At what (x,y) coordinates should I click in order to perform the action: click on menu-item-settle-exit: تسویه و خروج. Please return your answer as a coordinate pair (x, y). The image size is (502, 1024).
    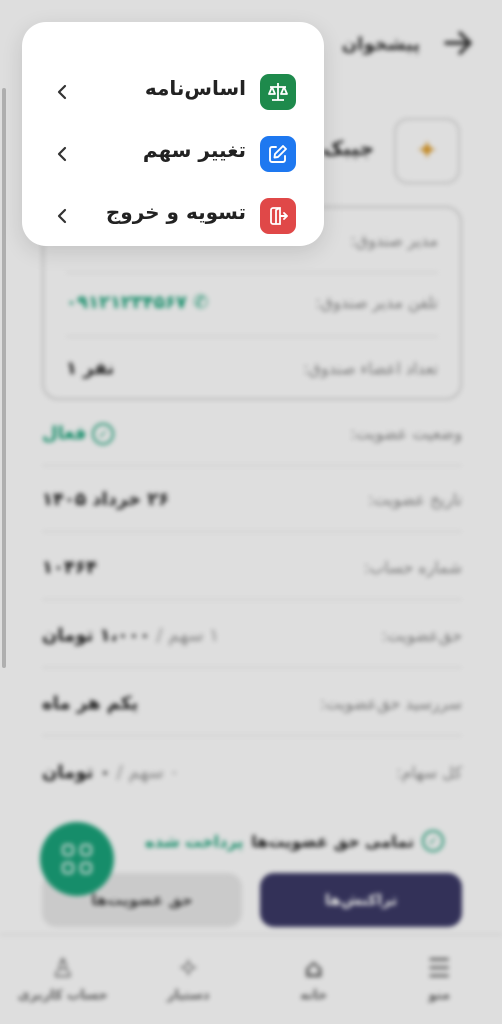
    Looking at the image, I should click on (174, 216).